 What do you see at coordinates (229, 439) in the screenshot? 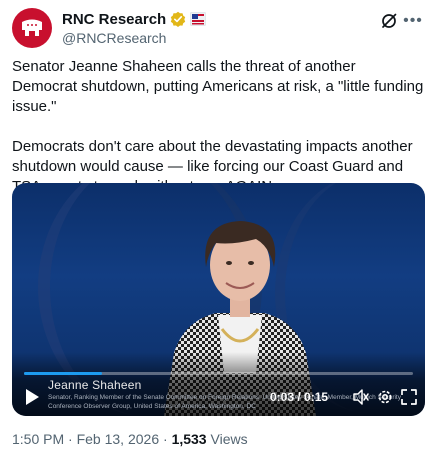
I see `views-label: Views` at bounding box center [229, 439].